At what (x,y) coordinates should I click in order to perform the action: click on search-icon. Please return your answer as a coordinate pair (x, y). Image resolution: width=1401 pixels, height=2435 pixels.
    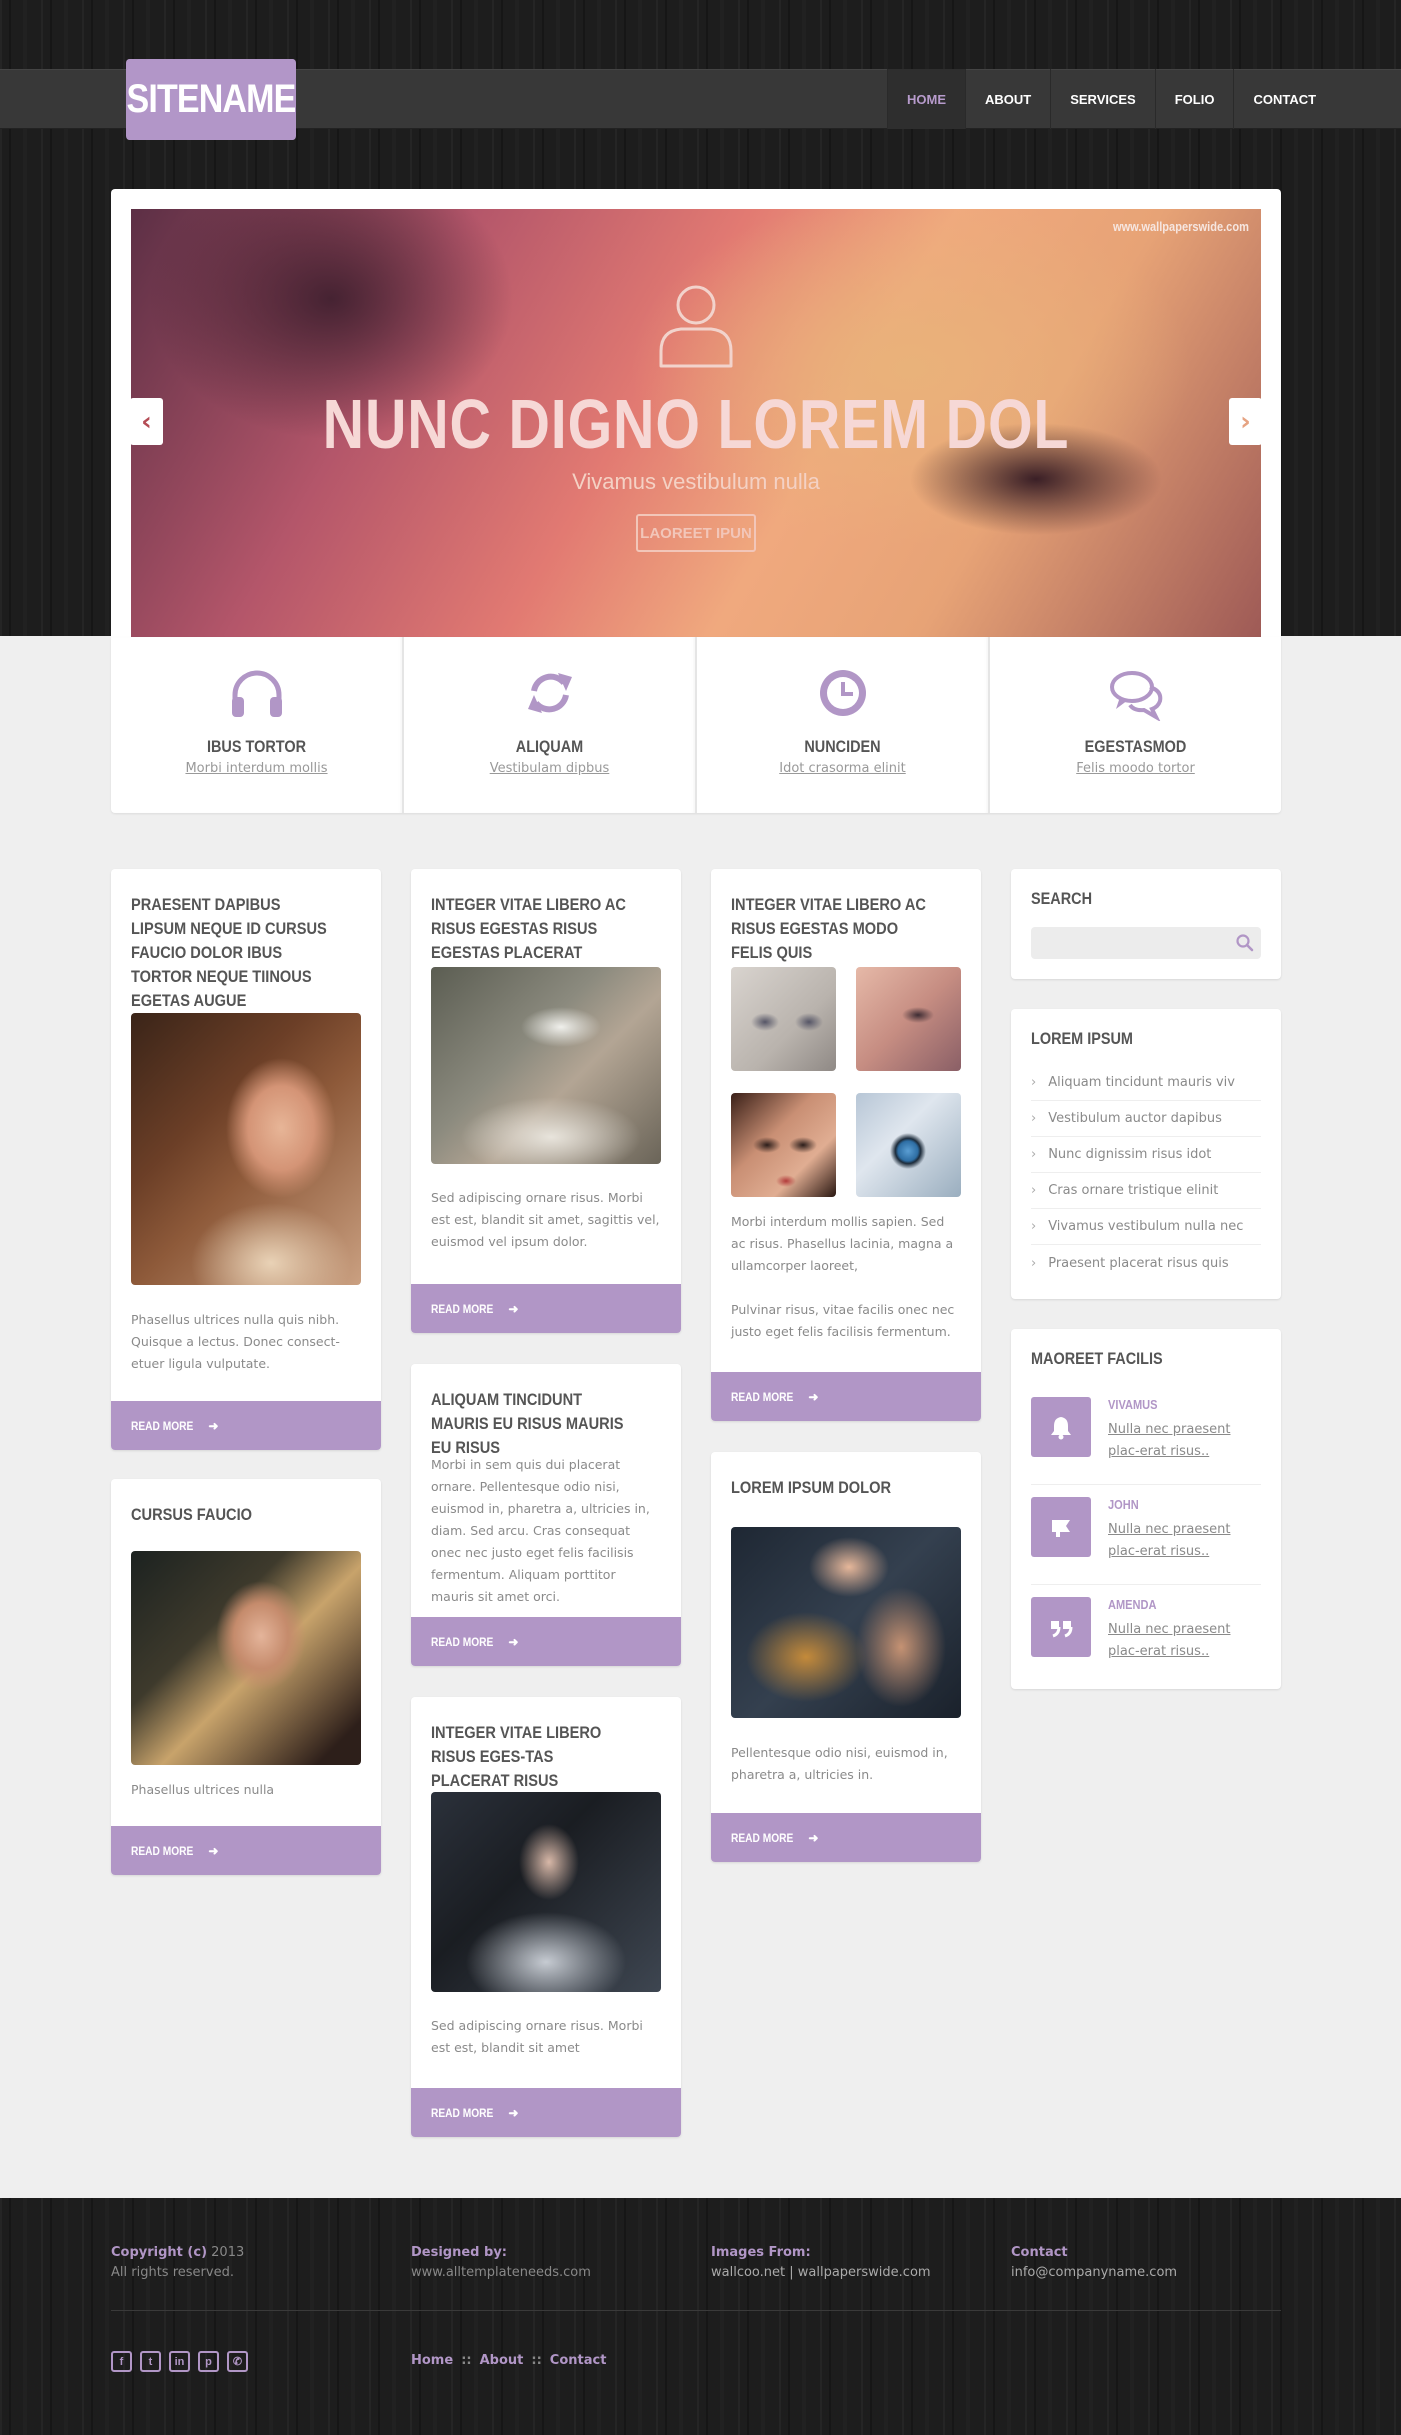
    Looking at the image, I should click on (1245, 943).